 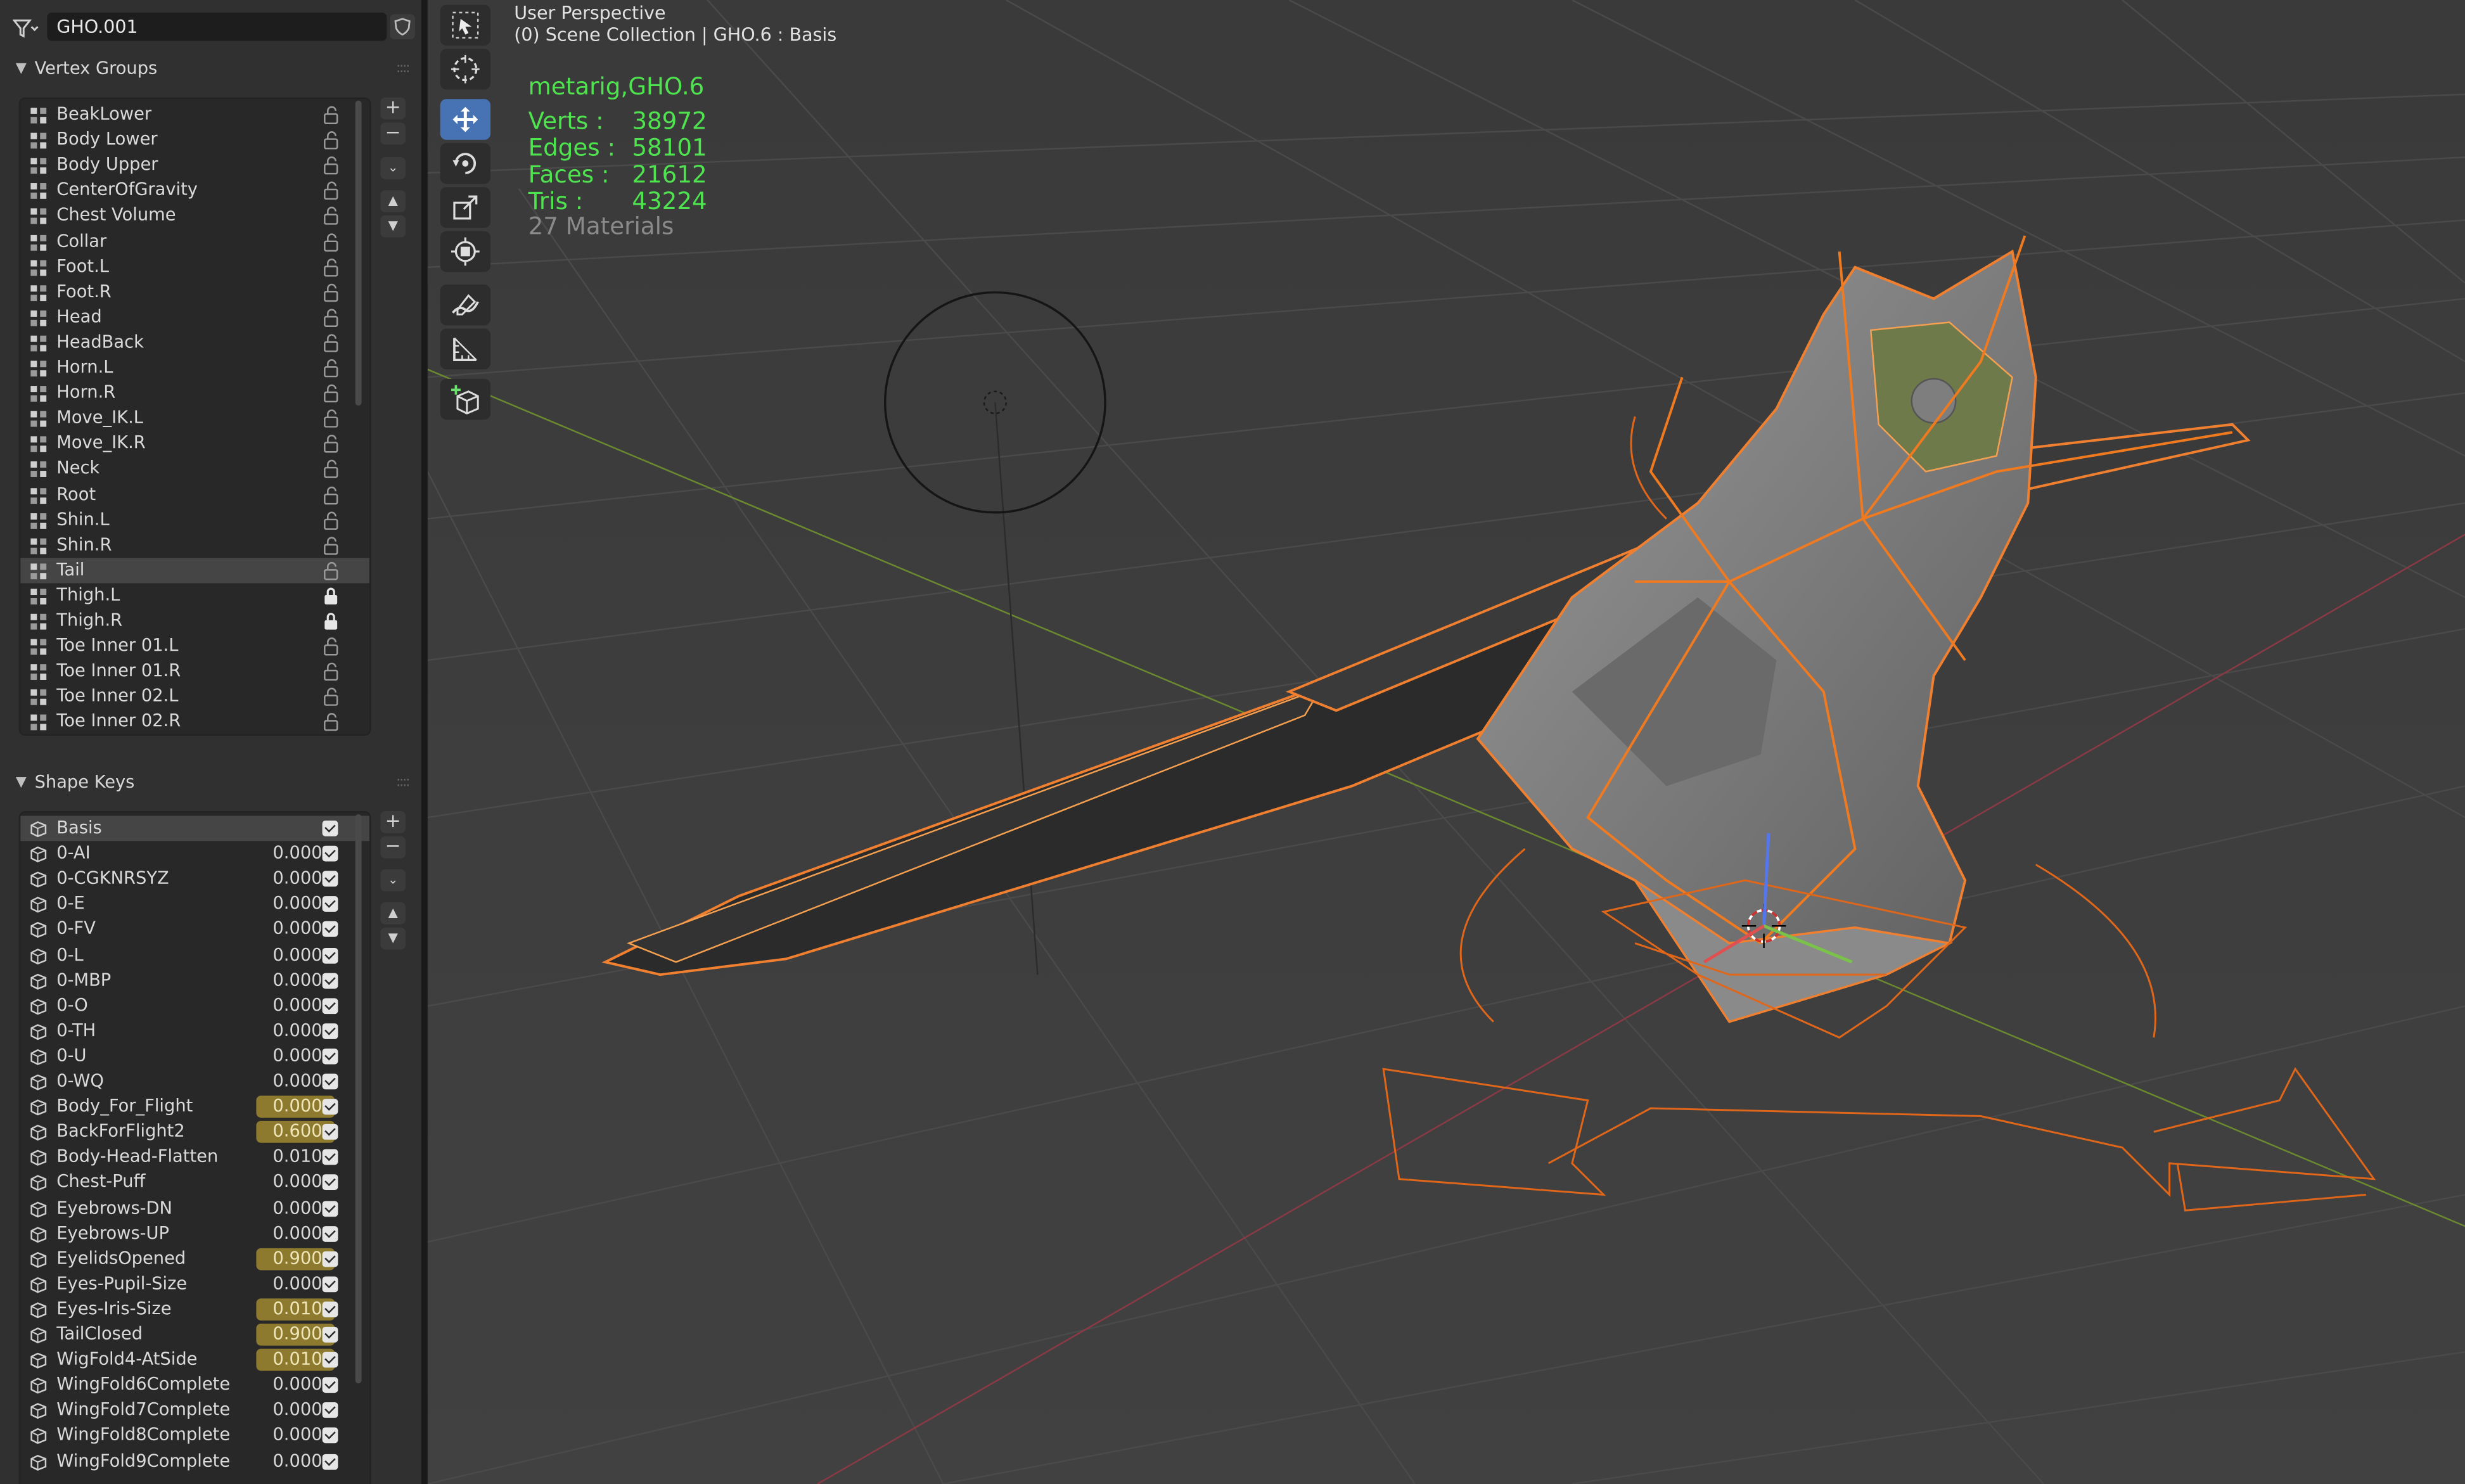 What do you see at coordinates (465, 119) in the screenshot?
I see `move-tool` at bounding box center [465, 119].